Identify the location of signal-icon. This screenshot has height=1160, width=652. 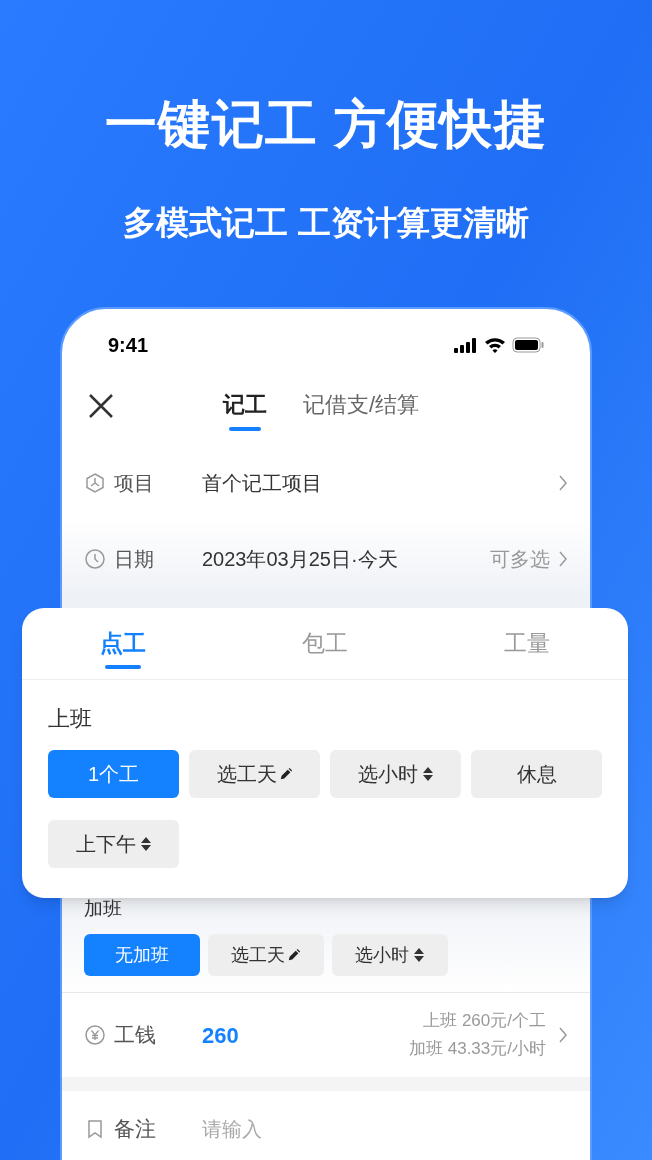
(466, 345).